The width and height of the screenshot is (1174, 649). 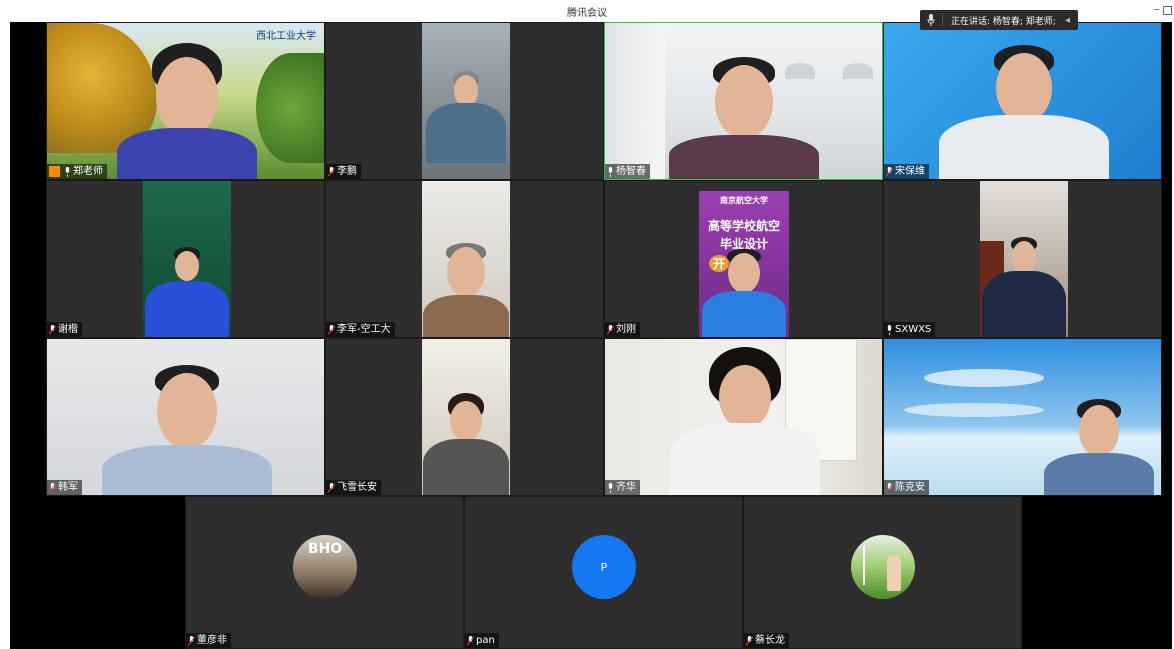 What do you see at coordinates (744, 200) in the screenshot?
I see `banner-header: 南京航空大学` at bounding box center [744, 200].